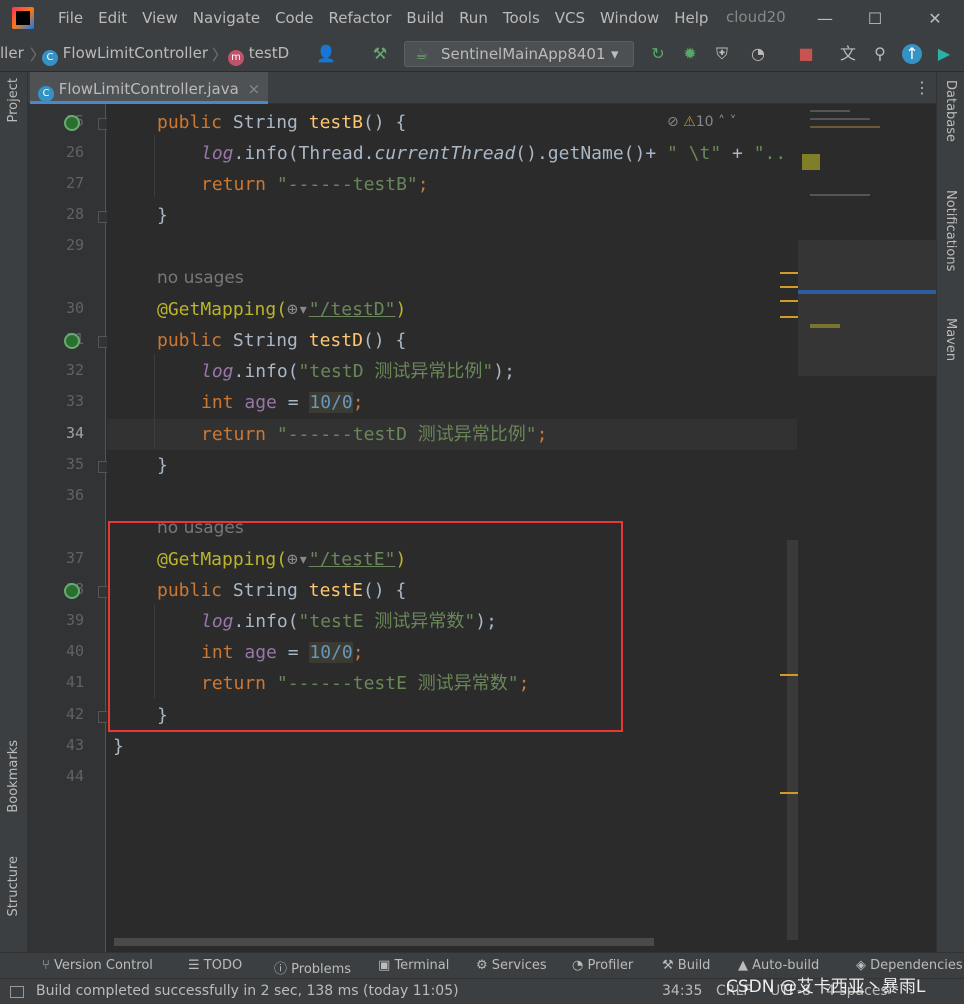 The height and width of the screenshot is (1004, 964). Describe the element at coordinates (689, 122) in the screenshot. I see `warning-icon: ⚠` at that location.